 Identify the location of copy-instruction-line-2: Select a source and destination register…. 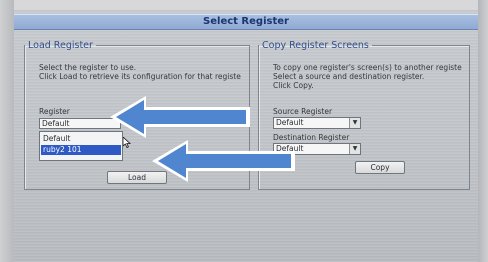
(349, 76).